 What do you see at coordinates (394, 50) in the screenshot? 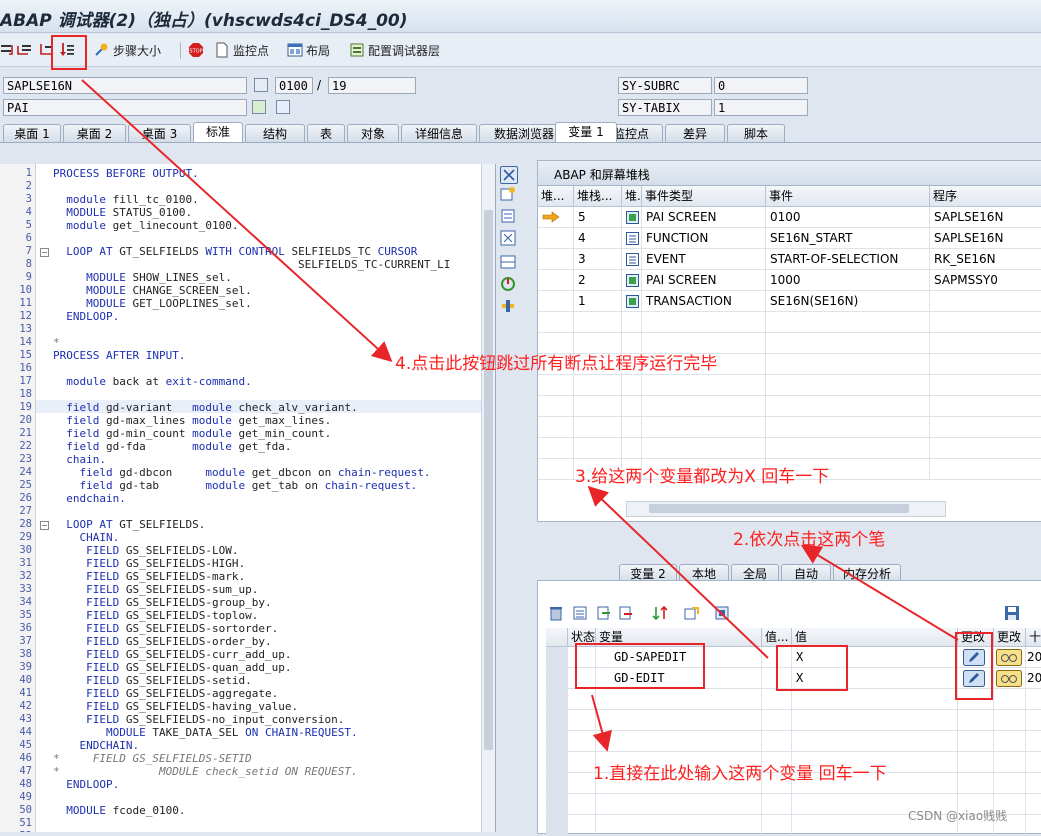
I see `config-layers-button: 配置调试器层` at bounding box center [394, 50].